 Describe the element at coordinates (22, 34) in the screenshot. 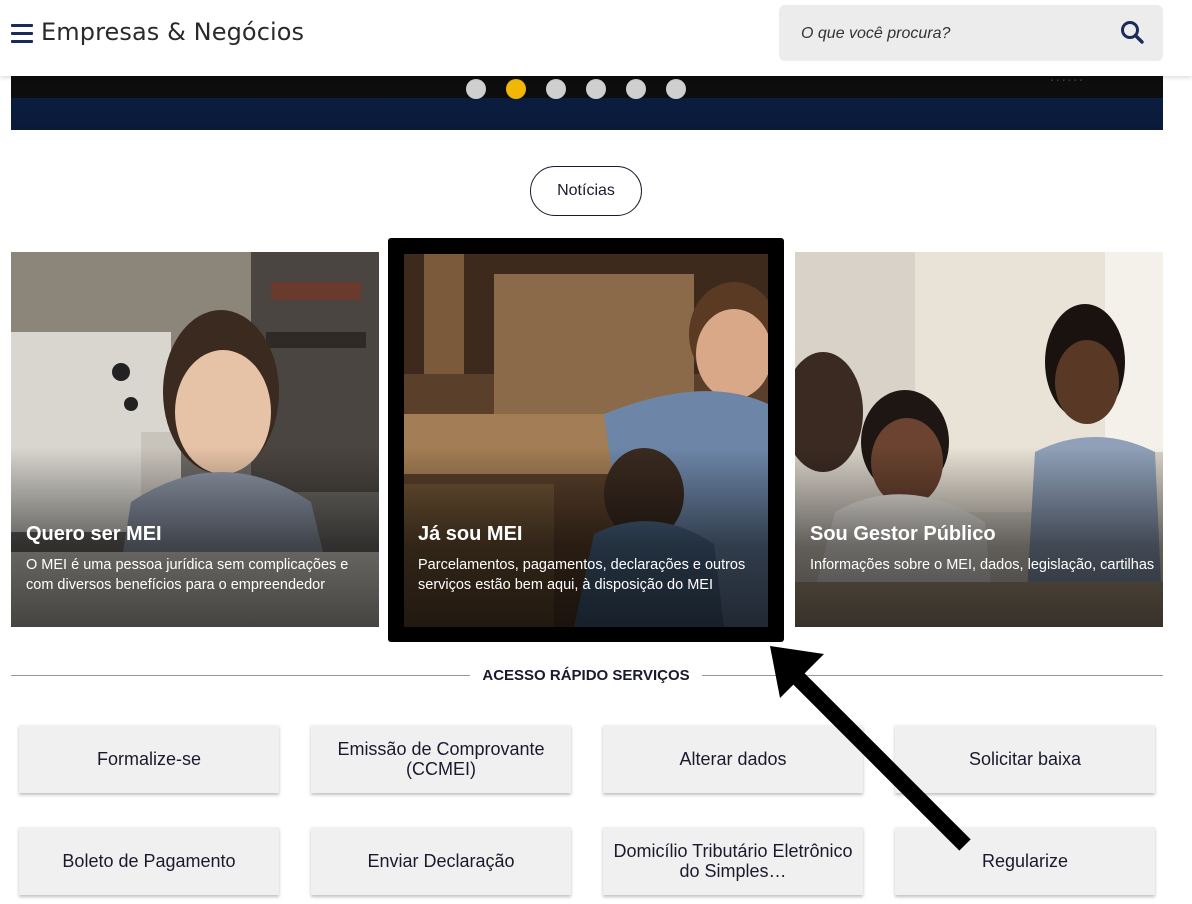

I see `hamburger-menu-icon` at that location.